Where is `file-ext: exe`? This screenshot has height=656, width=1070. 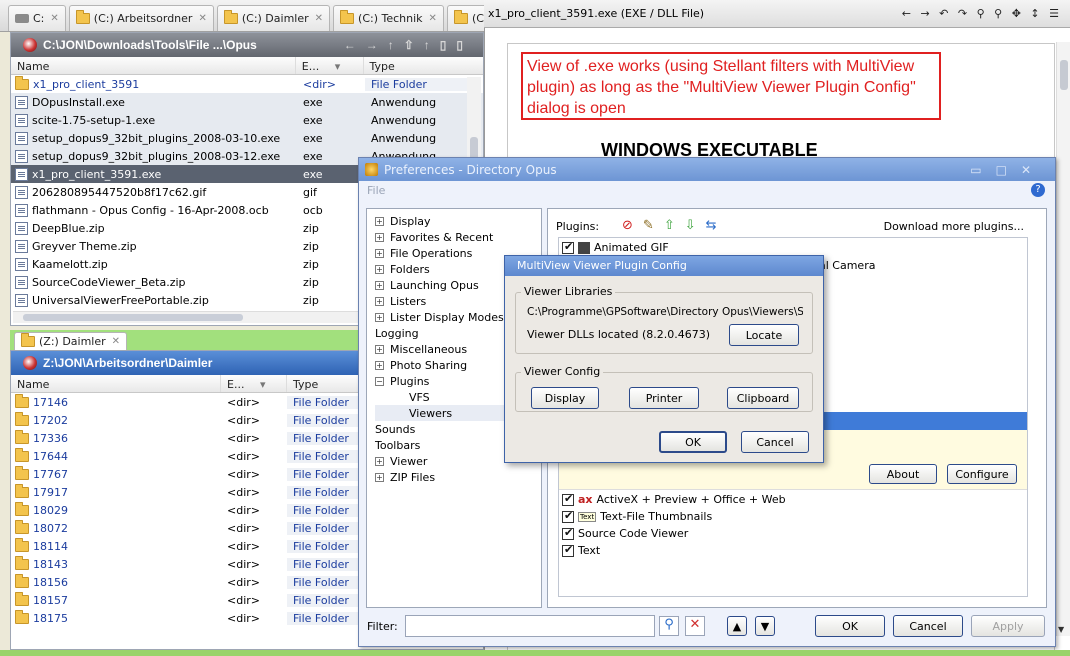 file-ext: exe is located at coordinates (313, 138).